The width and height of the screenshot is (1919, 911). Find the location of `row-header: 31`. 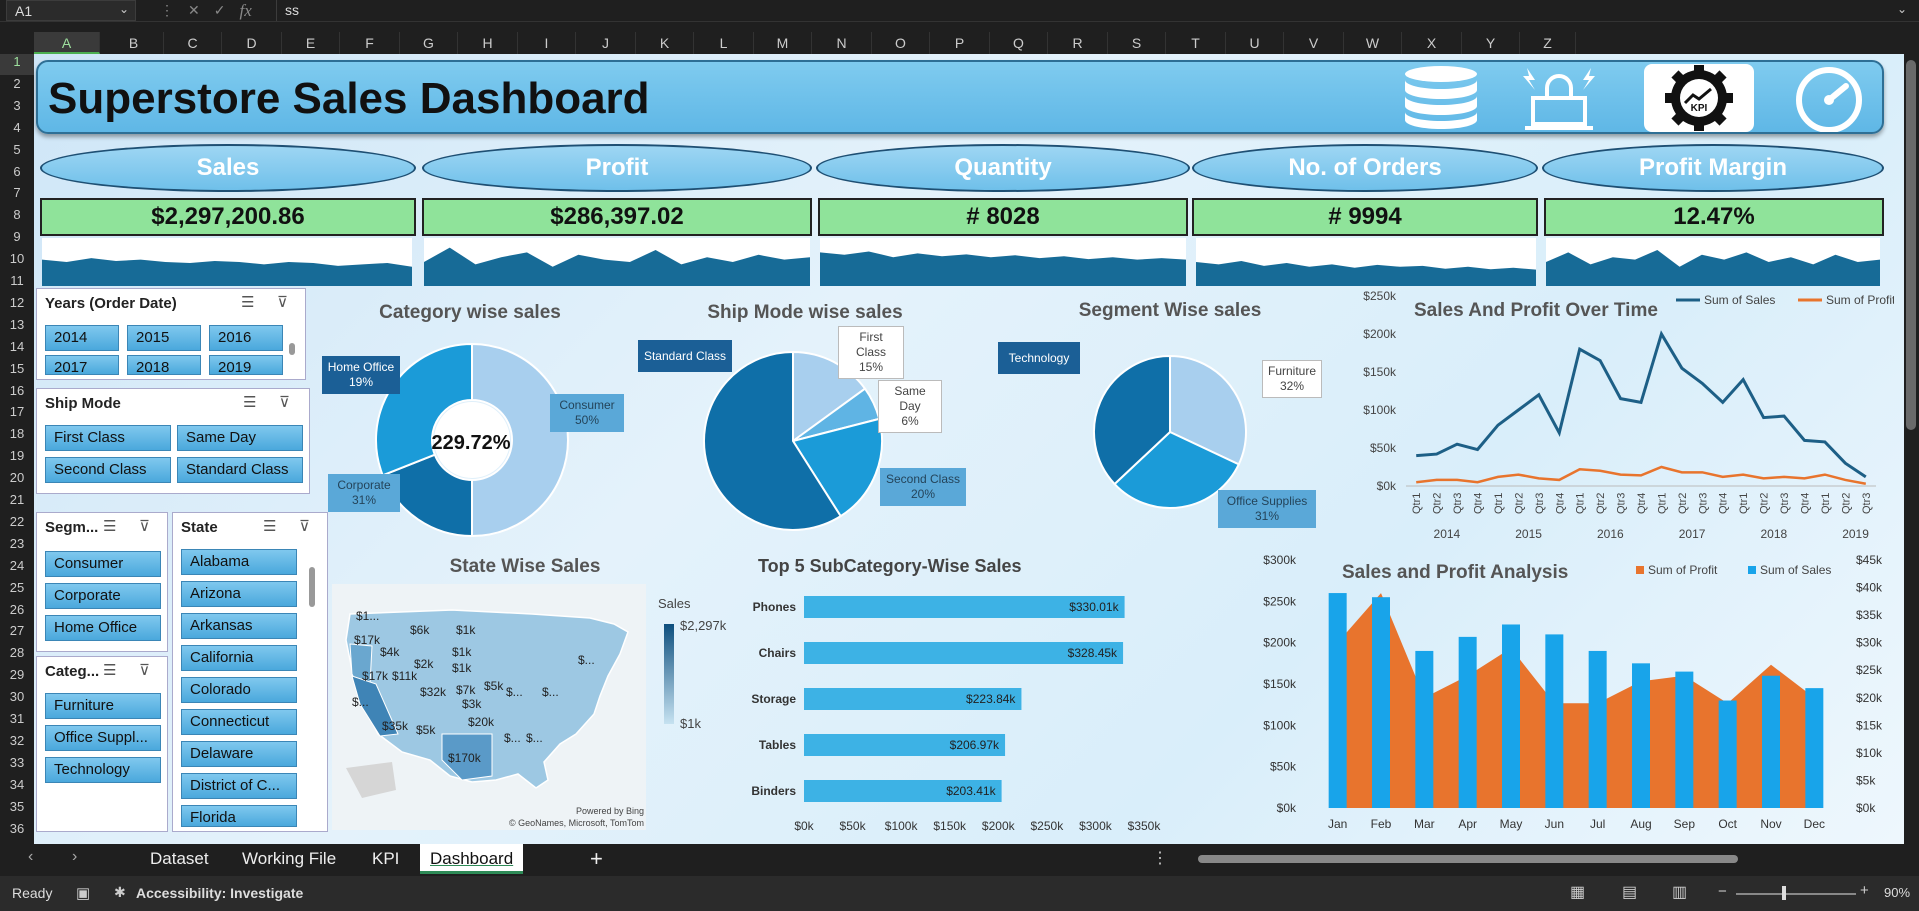

row-header: 31 is located at coordinates (17, 721).